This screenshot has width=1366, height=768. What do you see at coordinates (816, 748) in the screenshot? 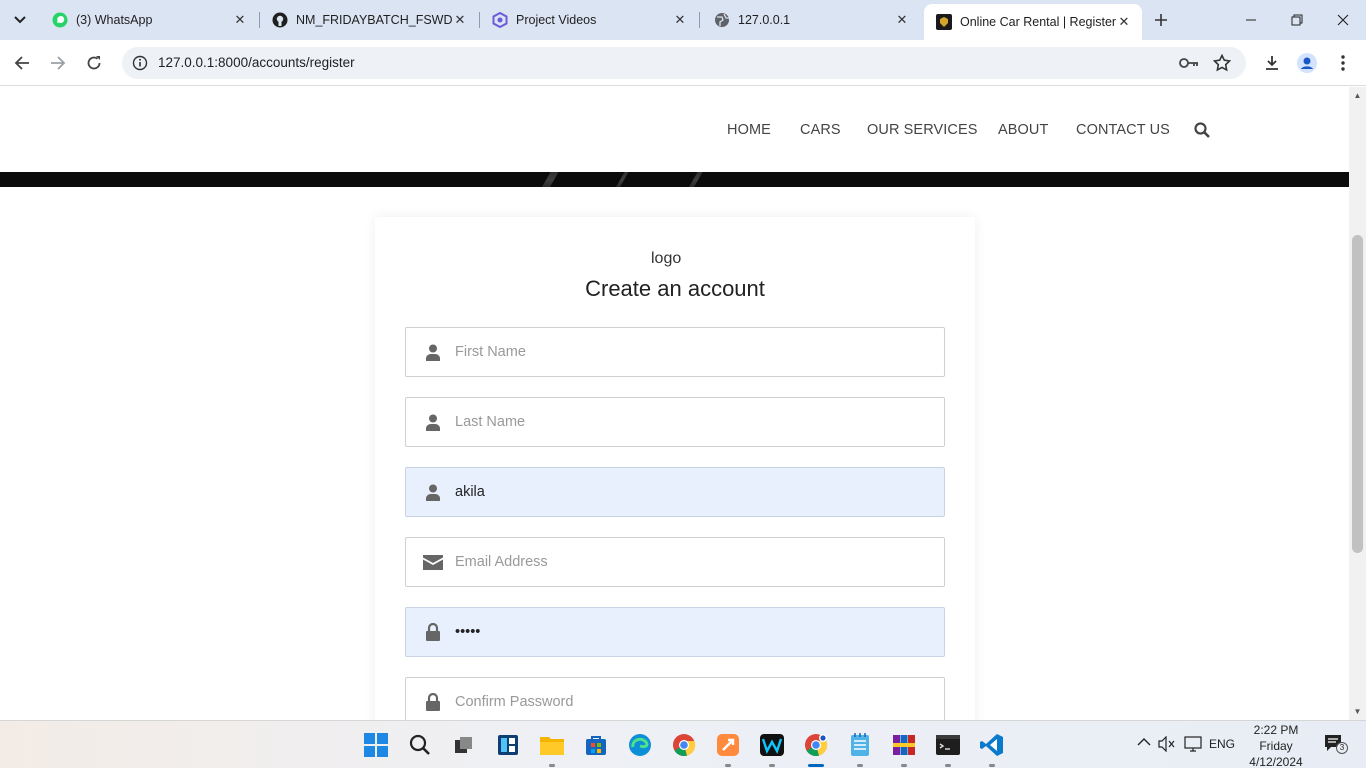
I see `taskbar-app-chrome-active` at bounding box center [816, 748].